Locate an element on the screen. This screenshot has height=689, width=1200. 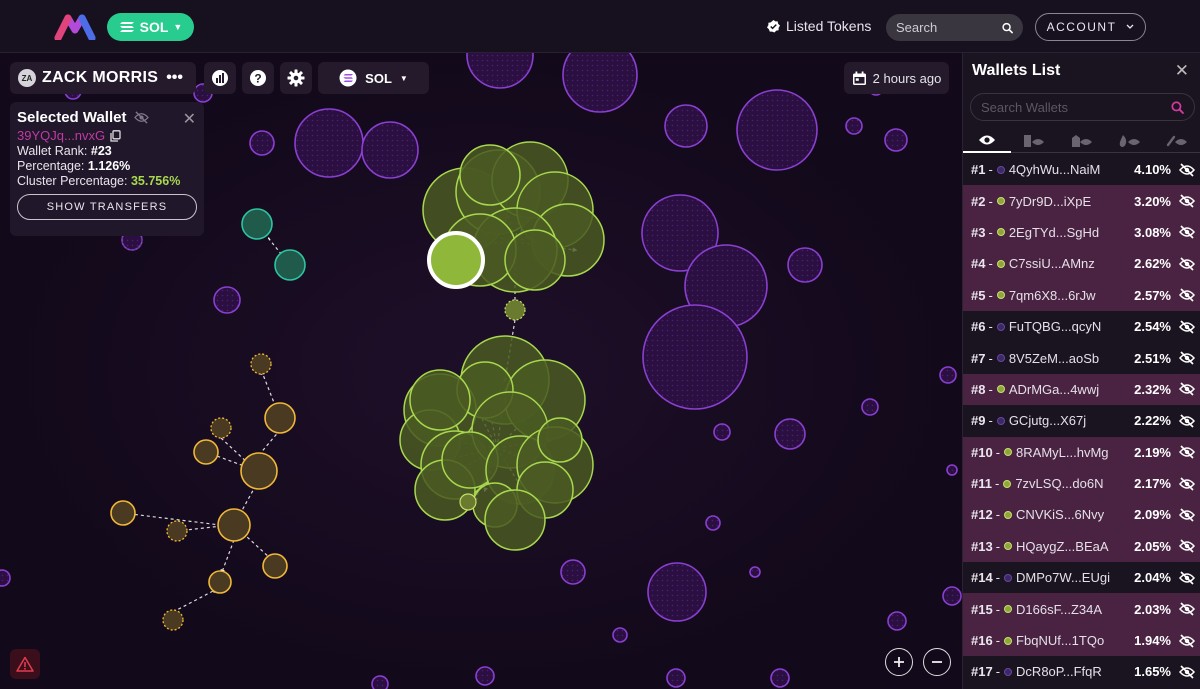
show-transfers-button: SHOW TRANSFERS is located at coordinates (107, 207).